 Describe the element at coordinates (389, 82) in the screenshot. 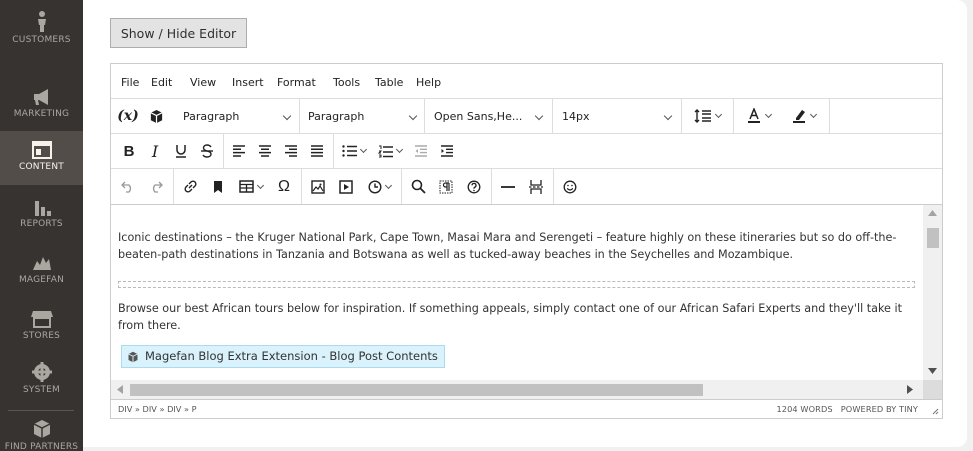

I see `menu-table: Table` at that location.